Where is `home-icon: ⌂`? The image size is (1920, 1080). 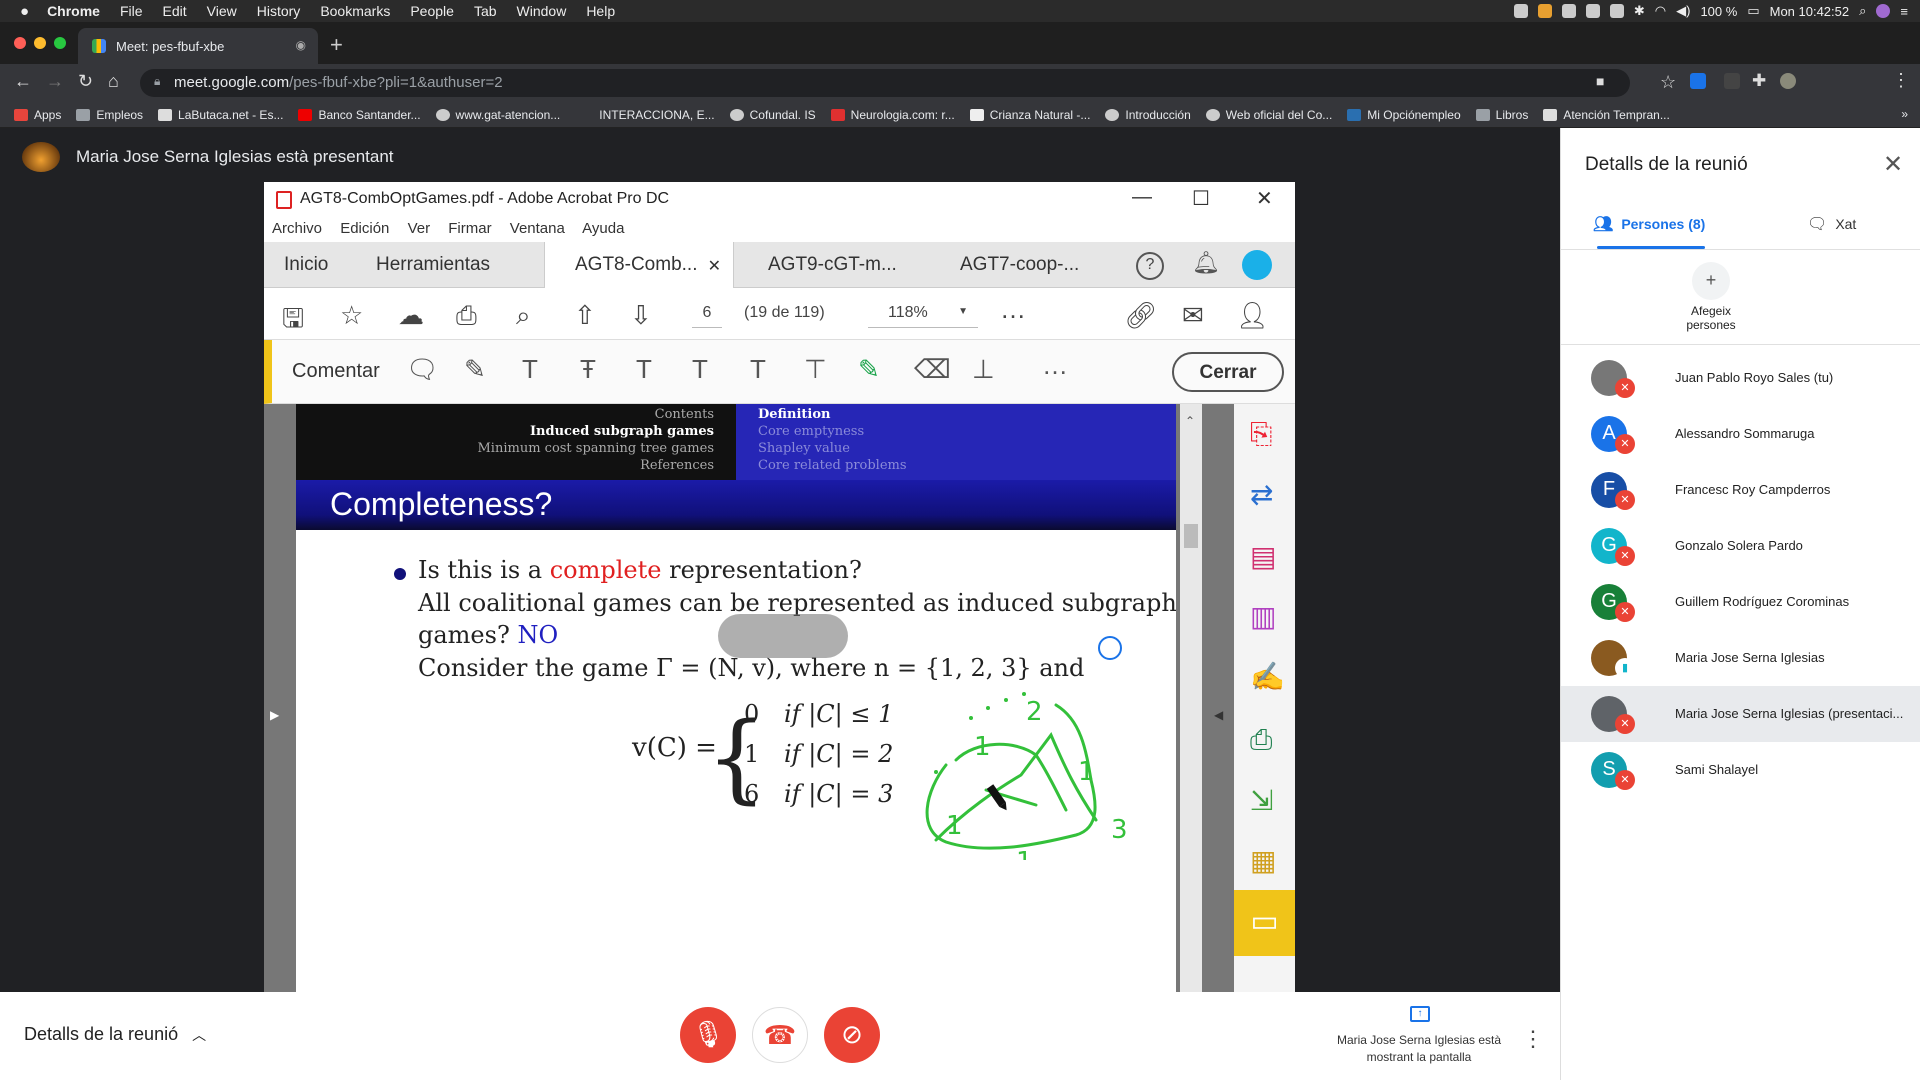
home-icon: ⌂ is located at coordinates (113, 81).